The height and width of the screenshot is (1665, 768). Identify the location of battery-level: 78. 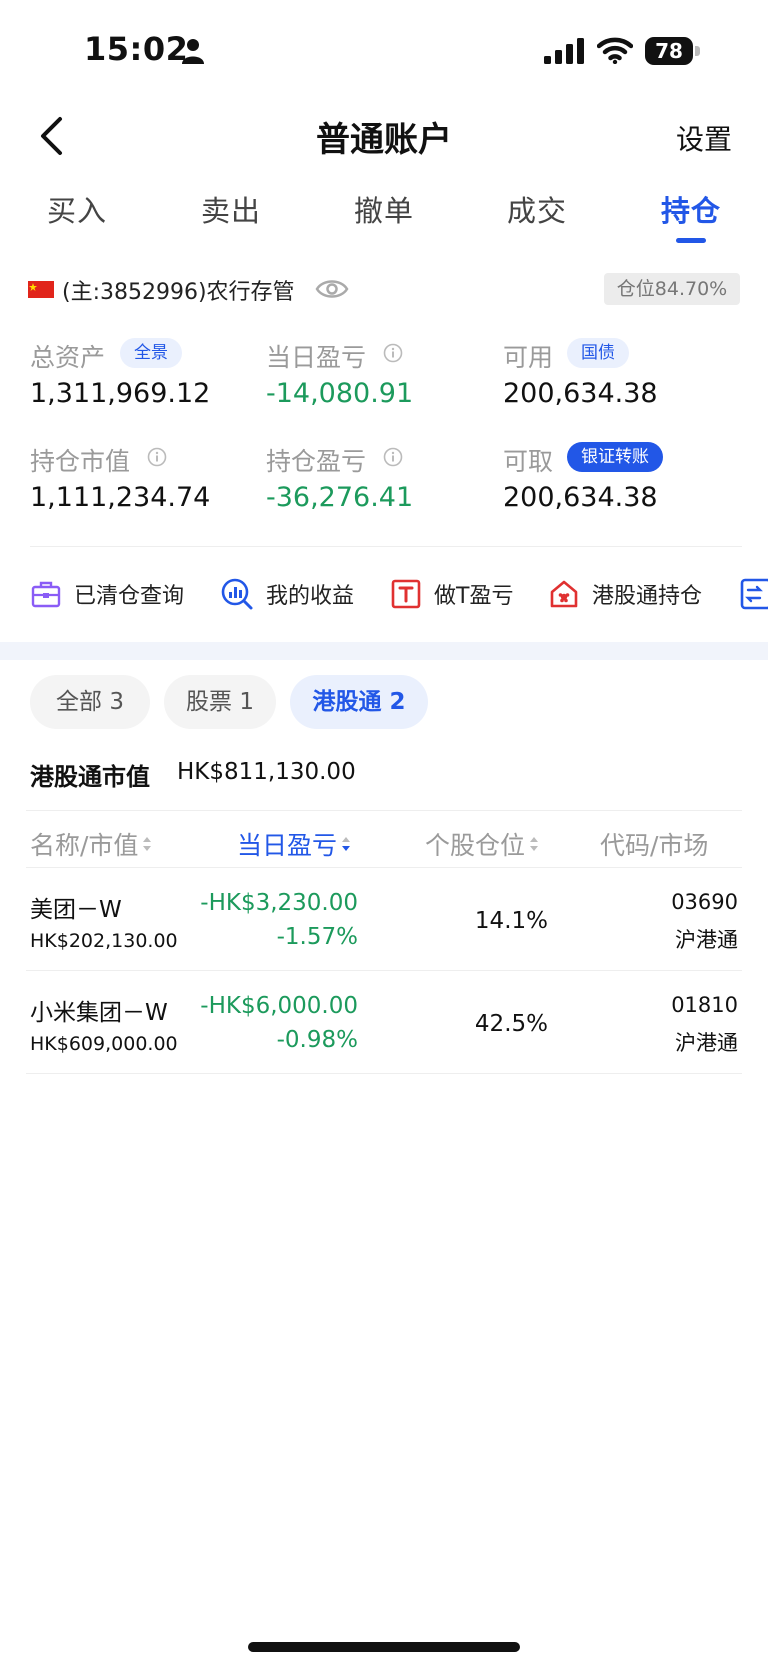
(669, 51).